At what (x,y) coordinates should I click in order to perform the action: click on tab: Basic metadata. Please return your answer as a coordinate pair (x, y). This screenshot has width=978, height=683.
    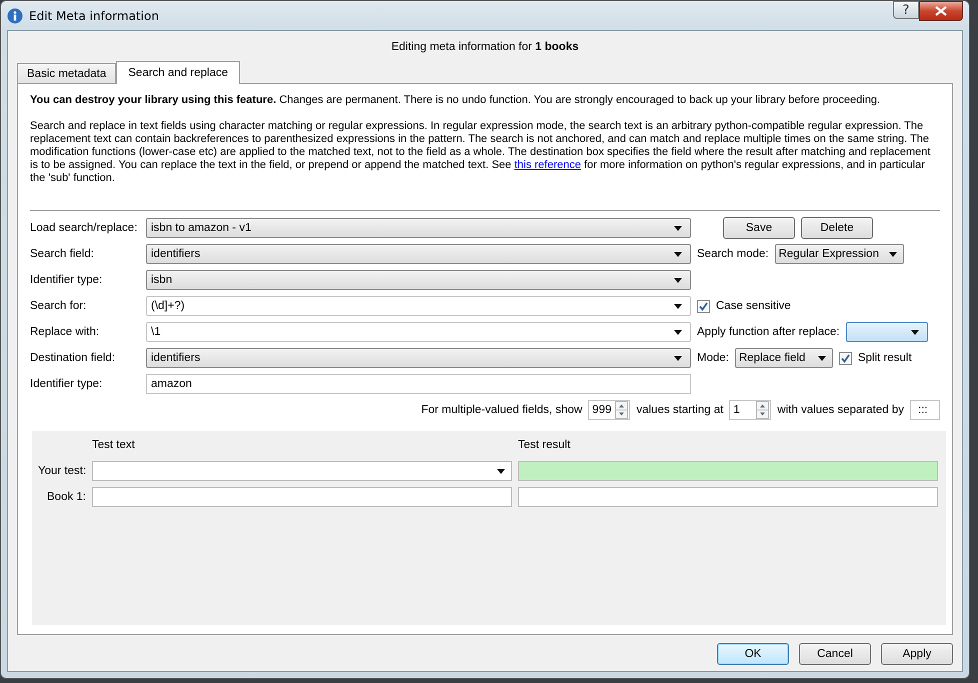
    Looking at the image, I should click on (66, 73).